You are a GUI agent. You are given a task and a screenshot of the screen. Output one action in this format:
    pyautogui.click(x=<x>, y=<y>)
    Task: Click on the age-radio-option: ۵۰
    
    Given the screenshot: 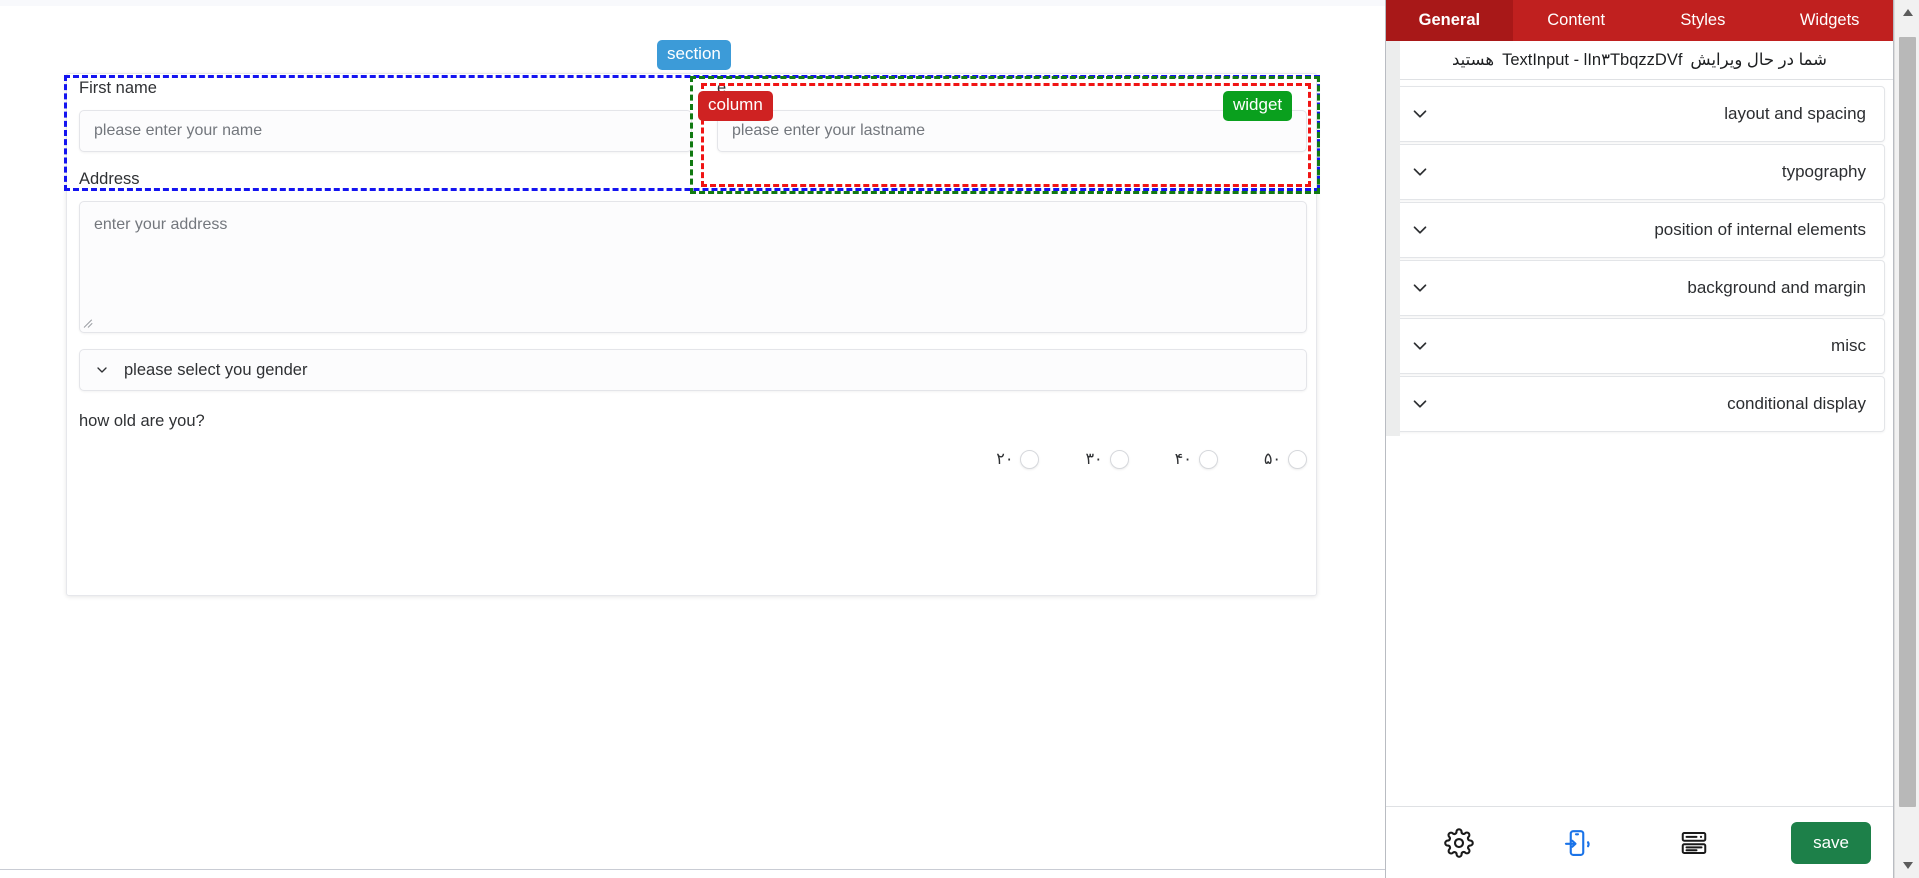 What is the action you would take?
    pyautogui.click(x=1285, y=459)
    